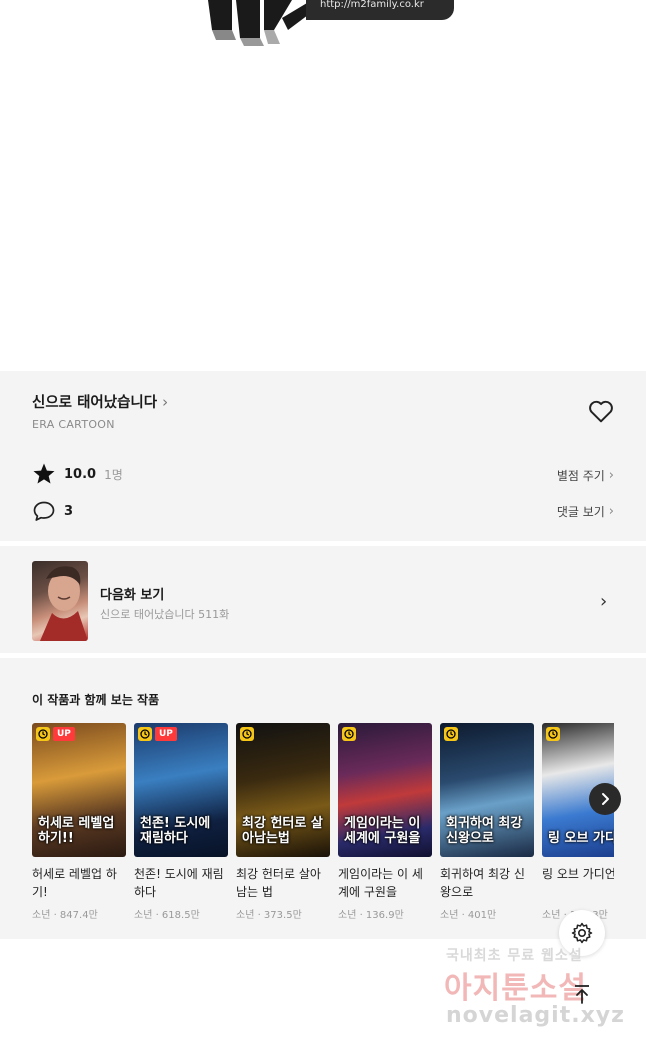 This screenshot has height=1055, width=646. Describe the element at coordinates (44, 473) in the screenshot. I see `star-icon` at that location.